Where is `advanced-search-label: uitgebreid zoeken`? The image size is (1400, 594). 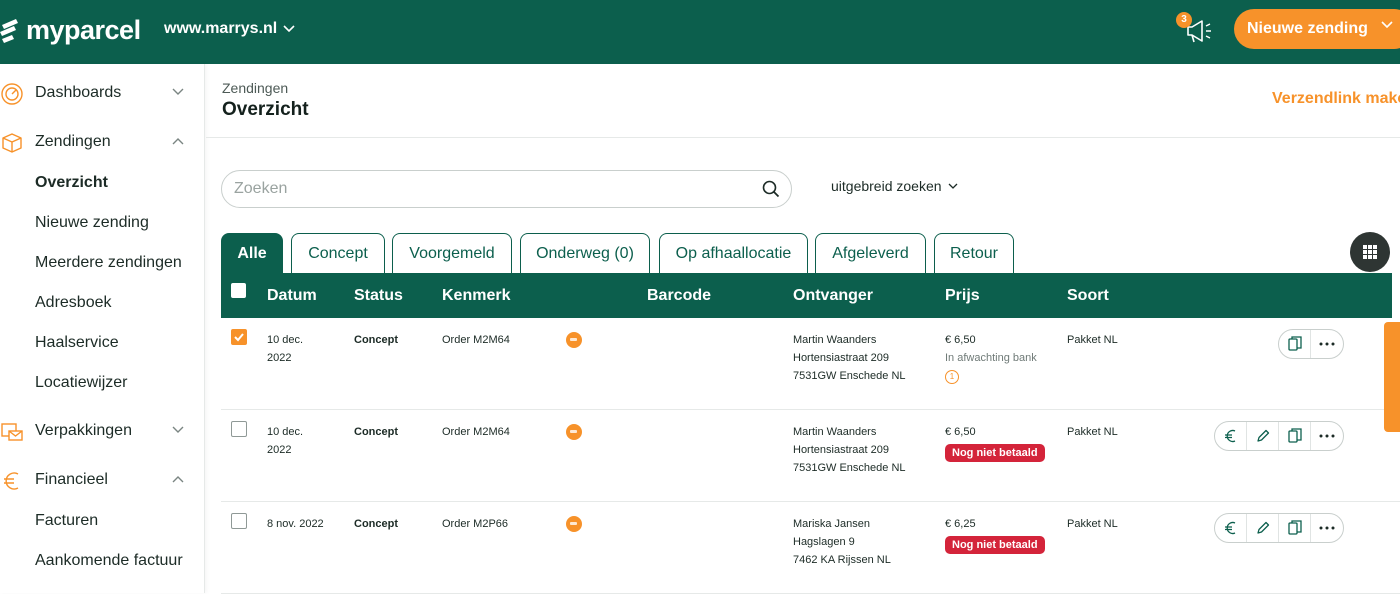 advanced-search-label: uitgebreid zoeken is located at coordinates (886, 186).